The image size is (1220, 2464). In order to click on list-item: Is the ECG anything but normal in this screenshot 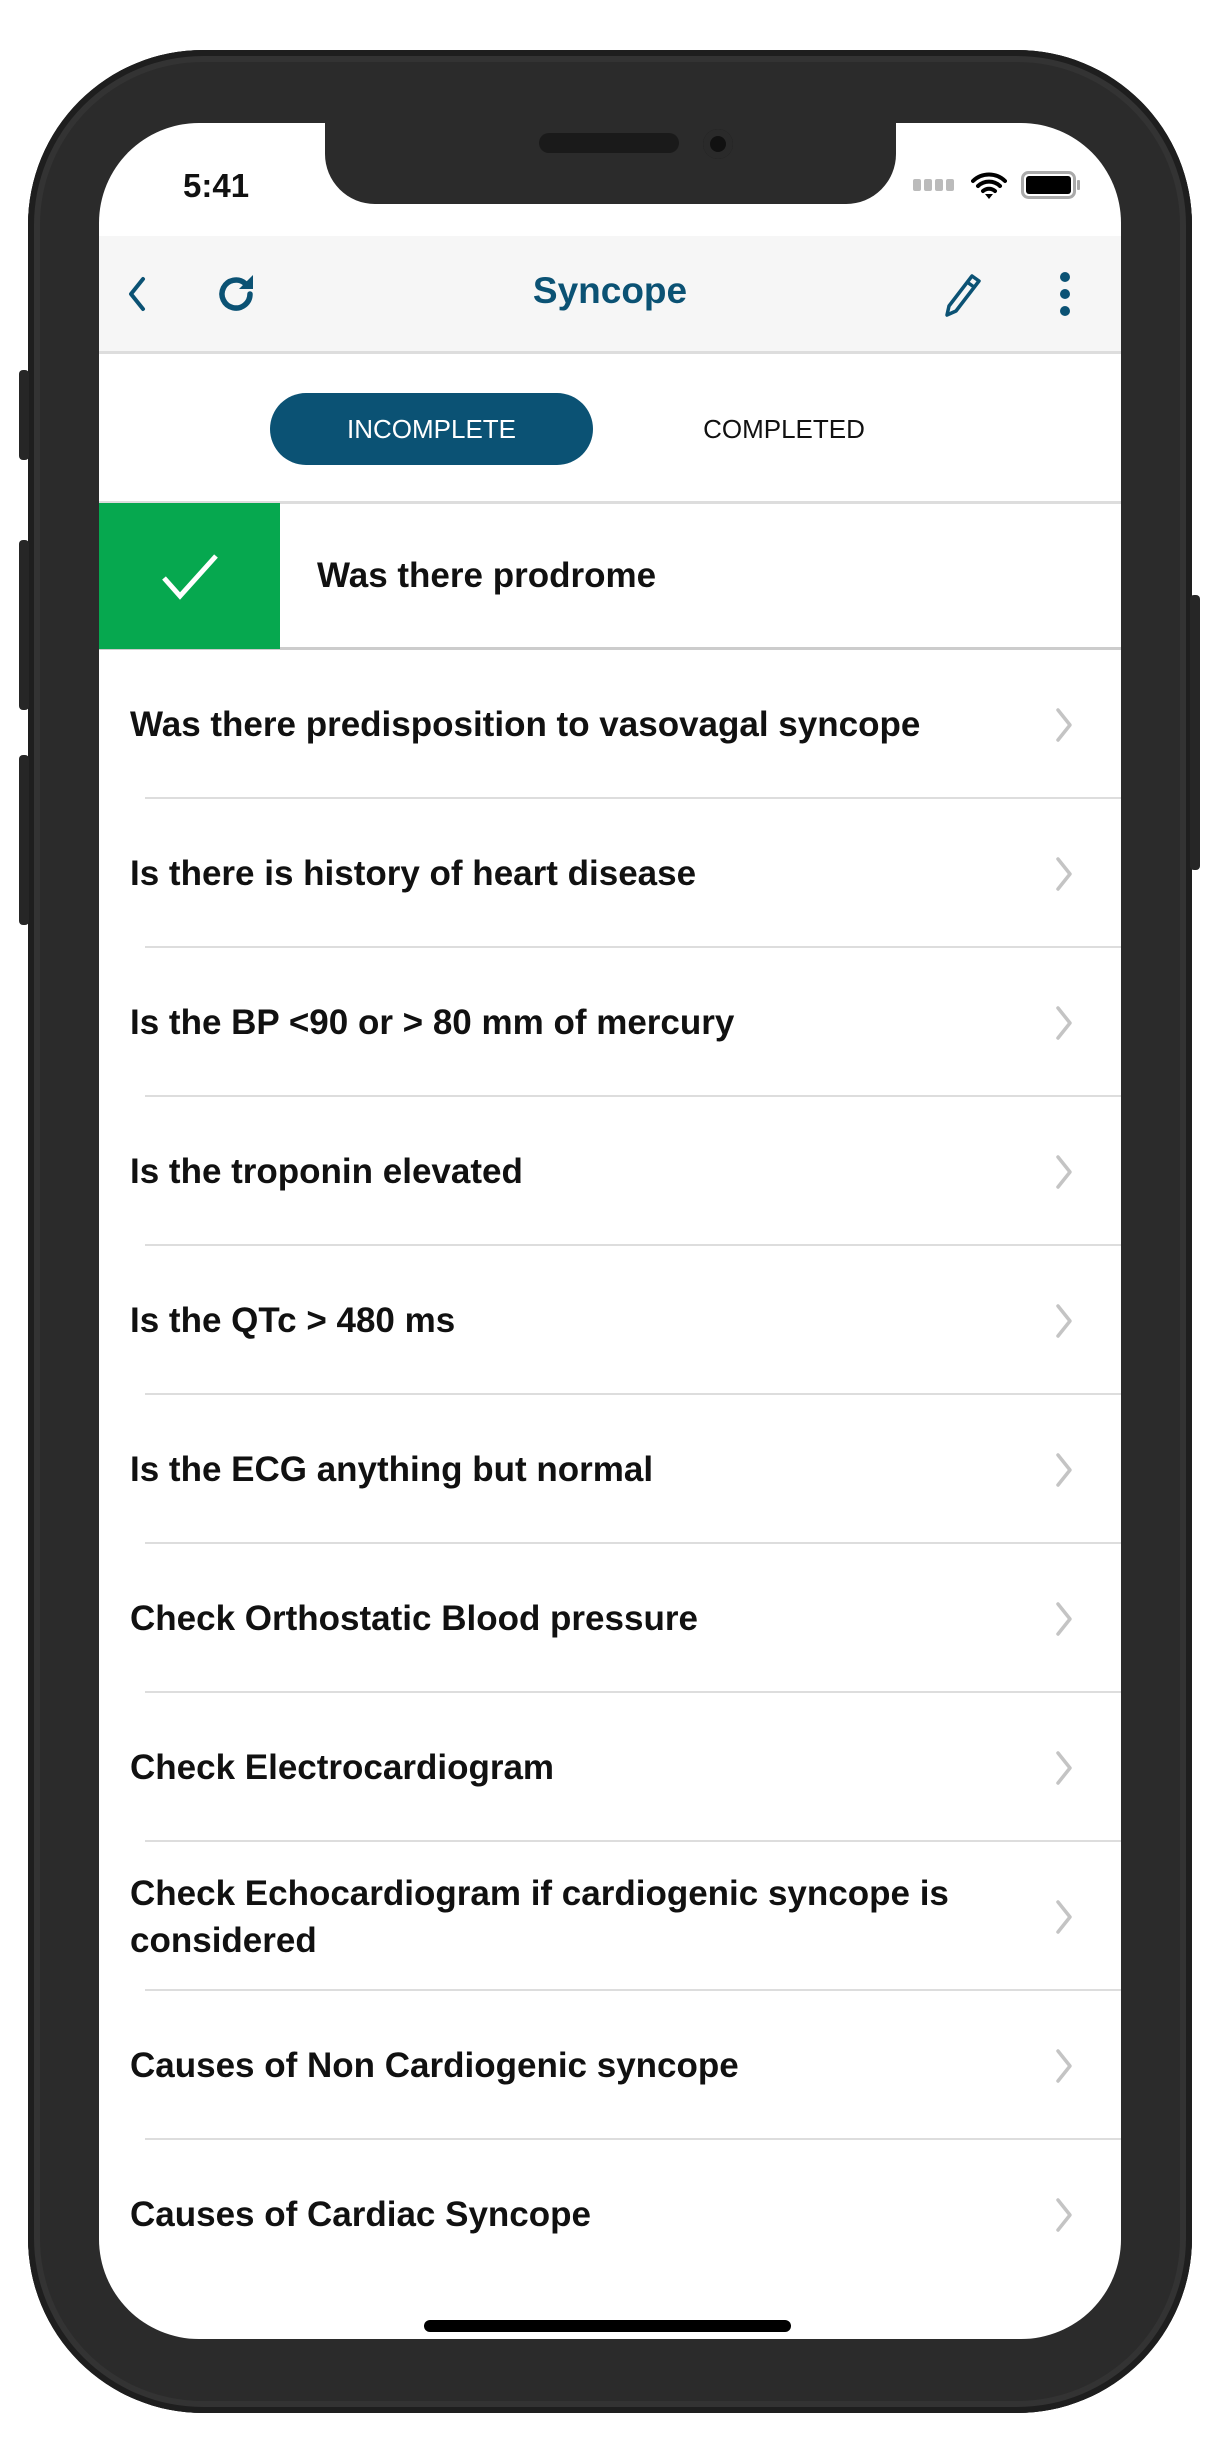, I will do `click(610, 1469)`.